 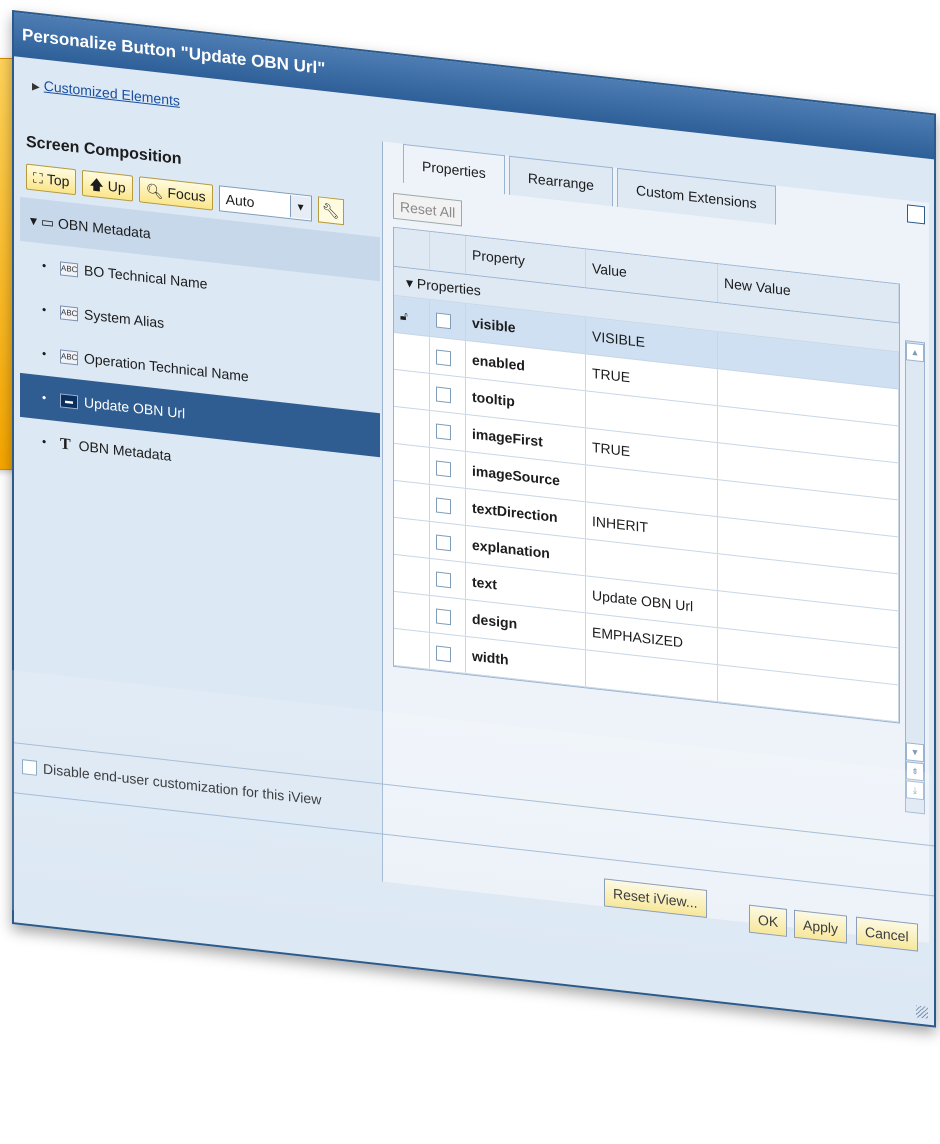 I want to click on button-icon: ▬, so click(x=69, y=401).